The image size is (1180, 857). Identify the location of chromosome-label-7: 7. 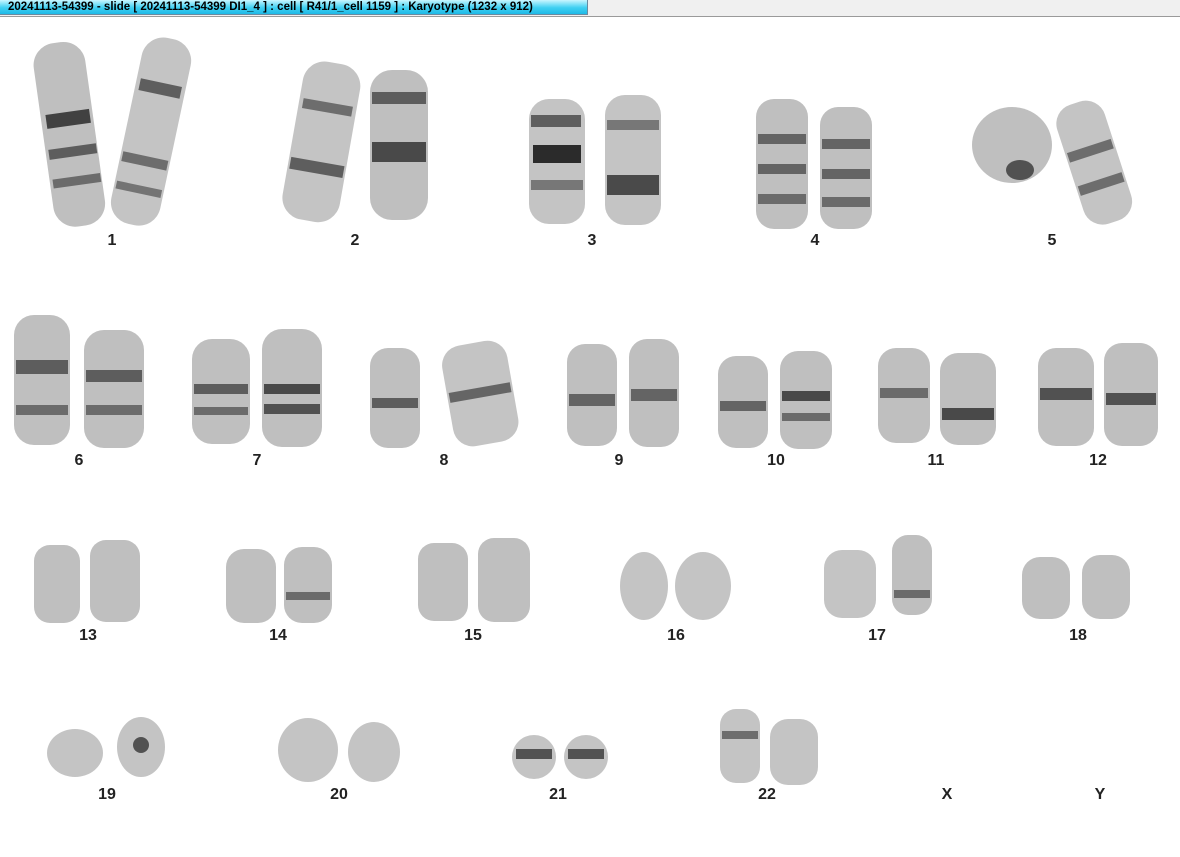
(257, 460).